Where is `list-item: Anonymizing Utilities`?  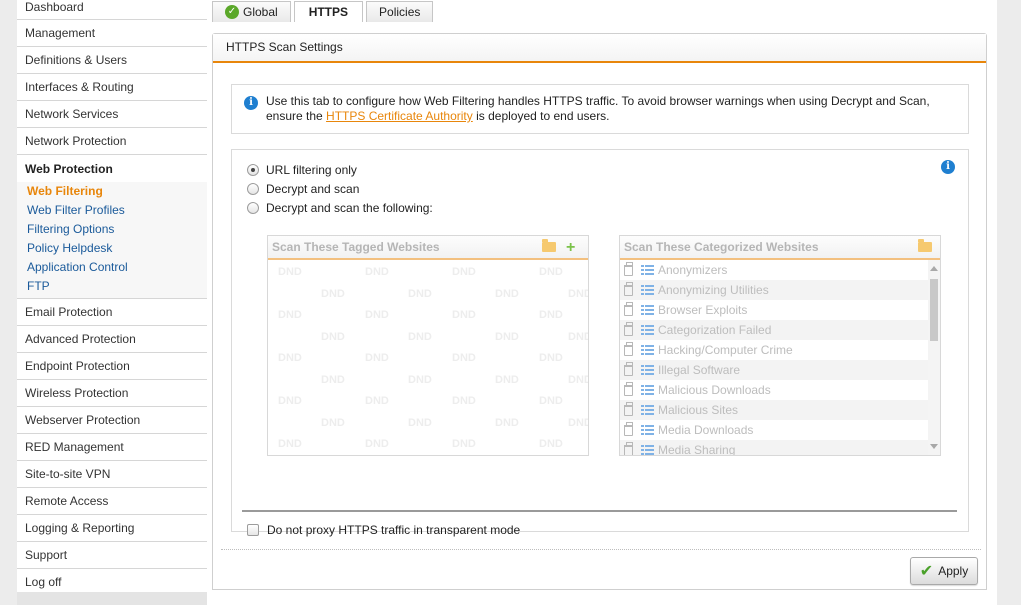 list-item: Anonymizing Utilities is located at coordinates (774, 290).